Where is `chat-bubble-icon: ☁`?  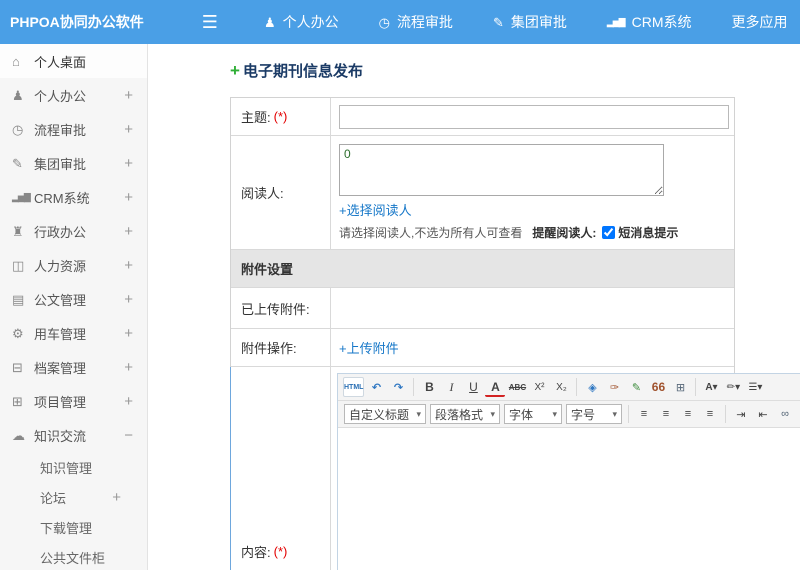 chat-bubble-icon: ☁ is located at coordinates (18, 435).